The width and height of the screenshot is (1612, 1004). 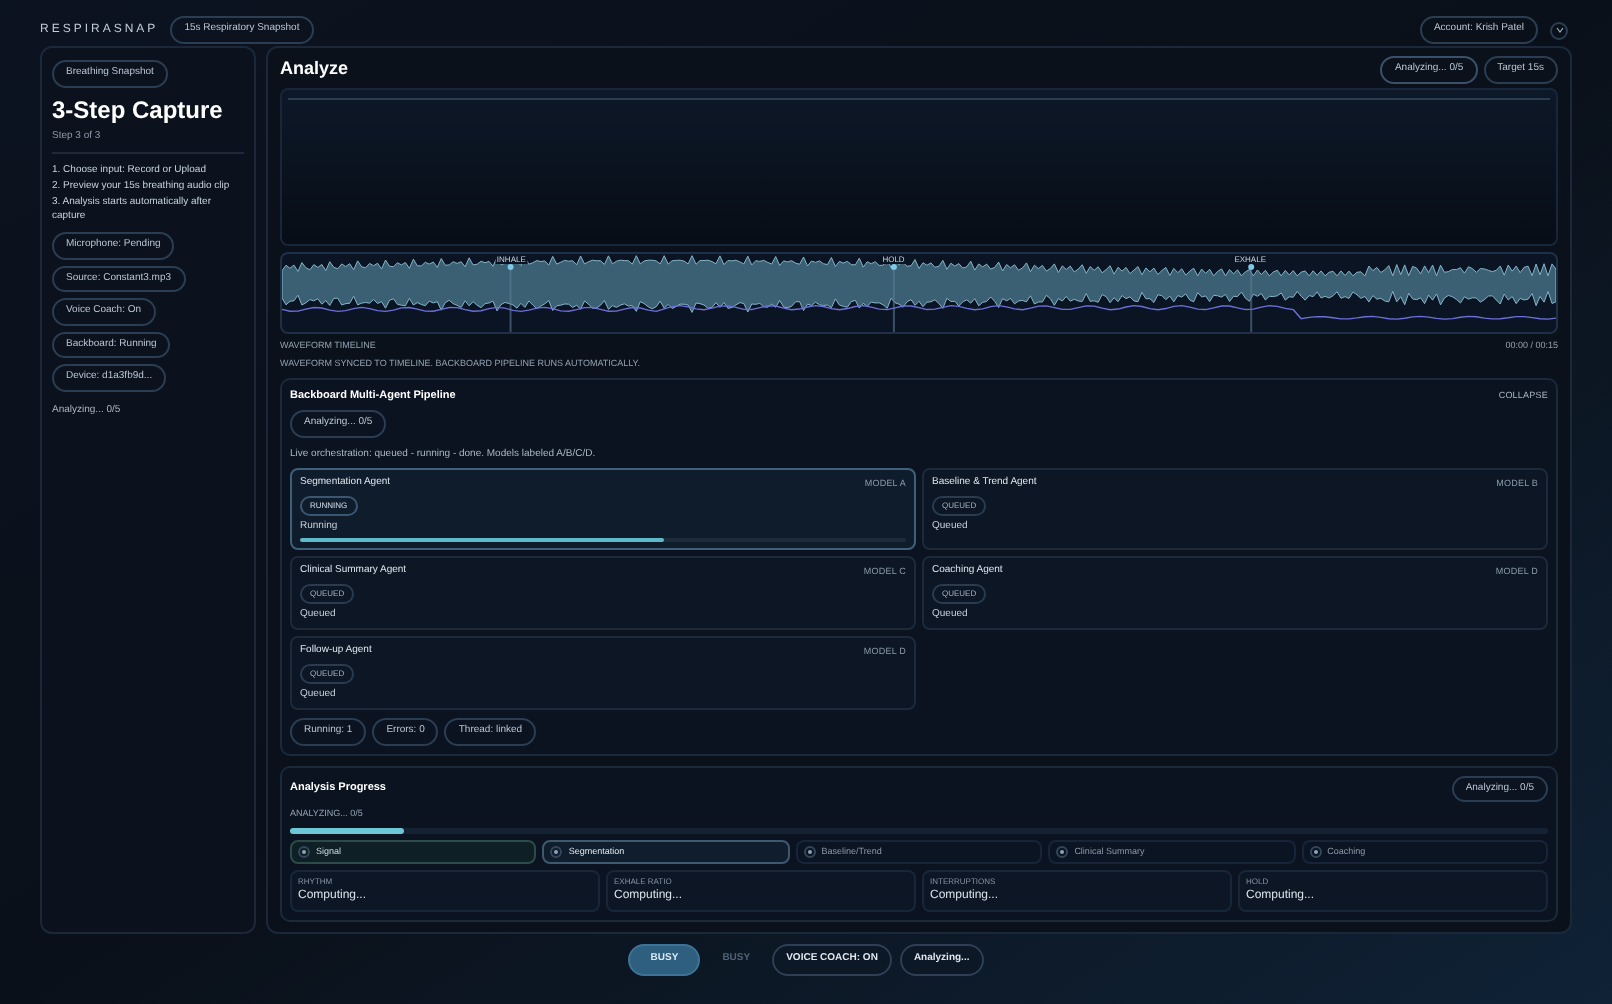 I want to click on page-title: Analyze, so click(x=314, y=69).